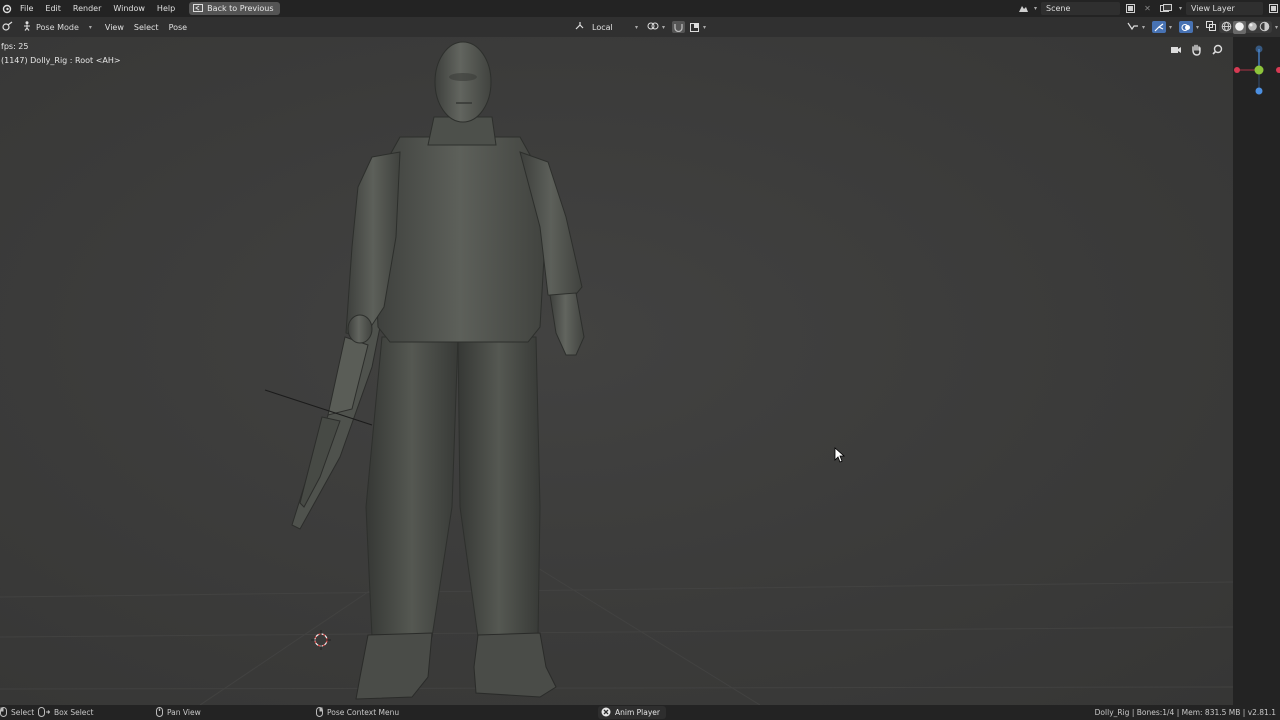  I want to click on viewport-display-tools: ▾ ▾ ▾ ▾, so click(1203, 27).